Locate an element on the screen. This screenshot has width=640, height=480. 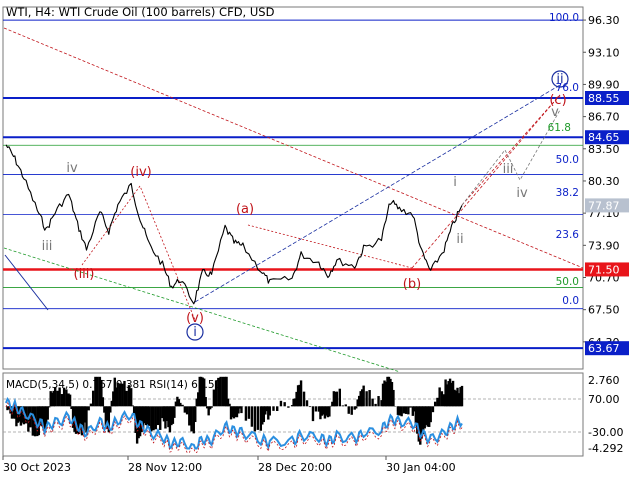
price-tick-label: 73.90 is located at coordinates (604, 245).